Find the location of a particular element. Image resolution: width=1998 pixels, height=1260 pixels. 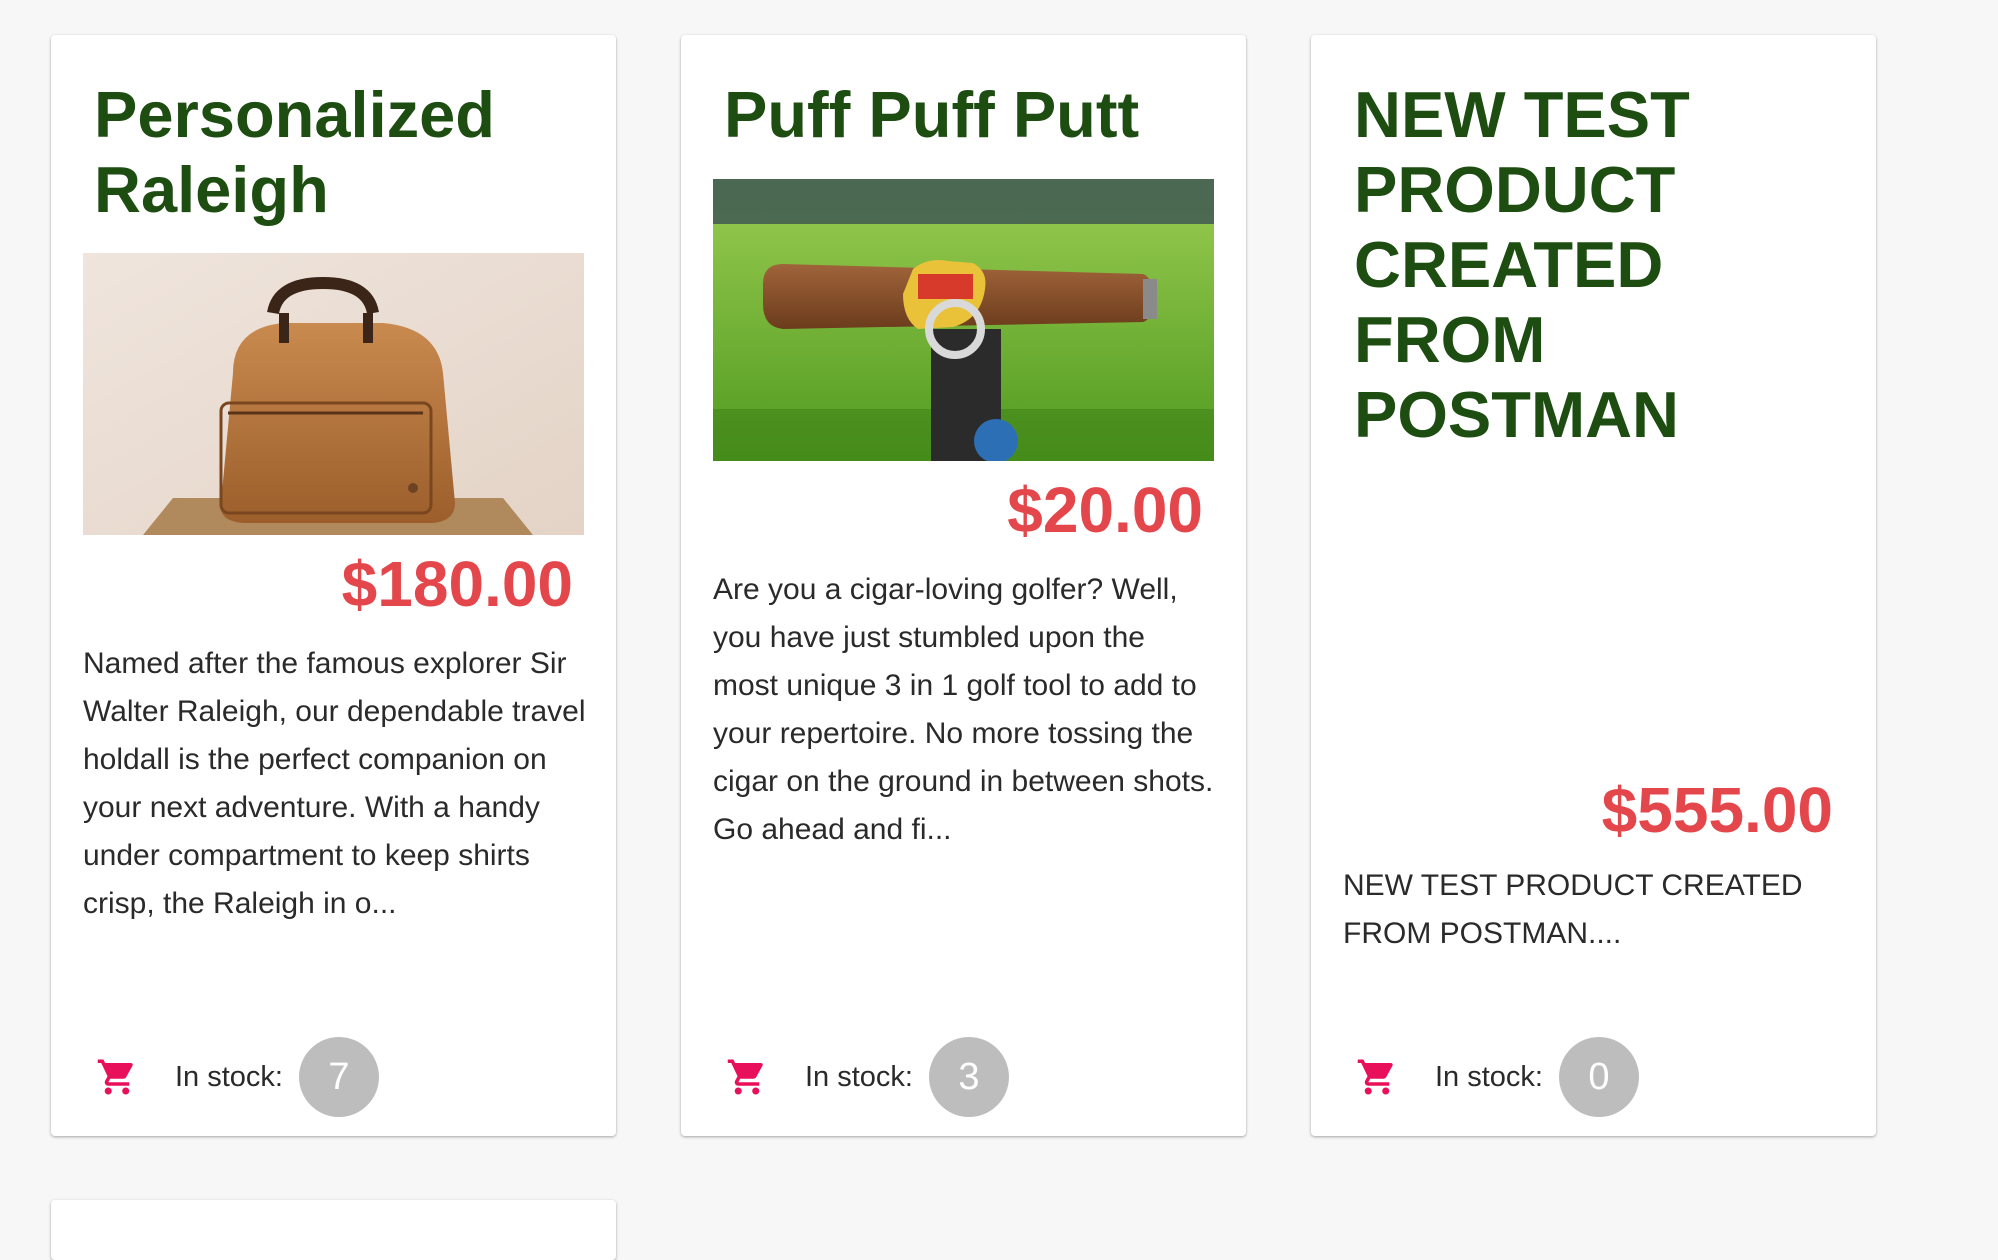

card-footer: In stock: 7 is located at coordinates (234, 1077).